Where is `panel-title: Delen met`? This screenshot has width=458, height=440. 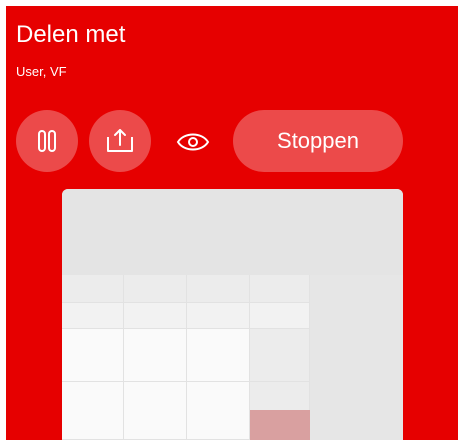 panel-title: Delen met is located at coordinates (71, 34).